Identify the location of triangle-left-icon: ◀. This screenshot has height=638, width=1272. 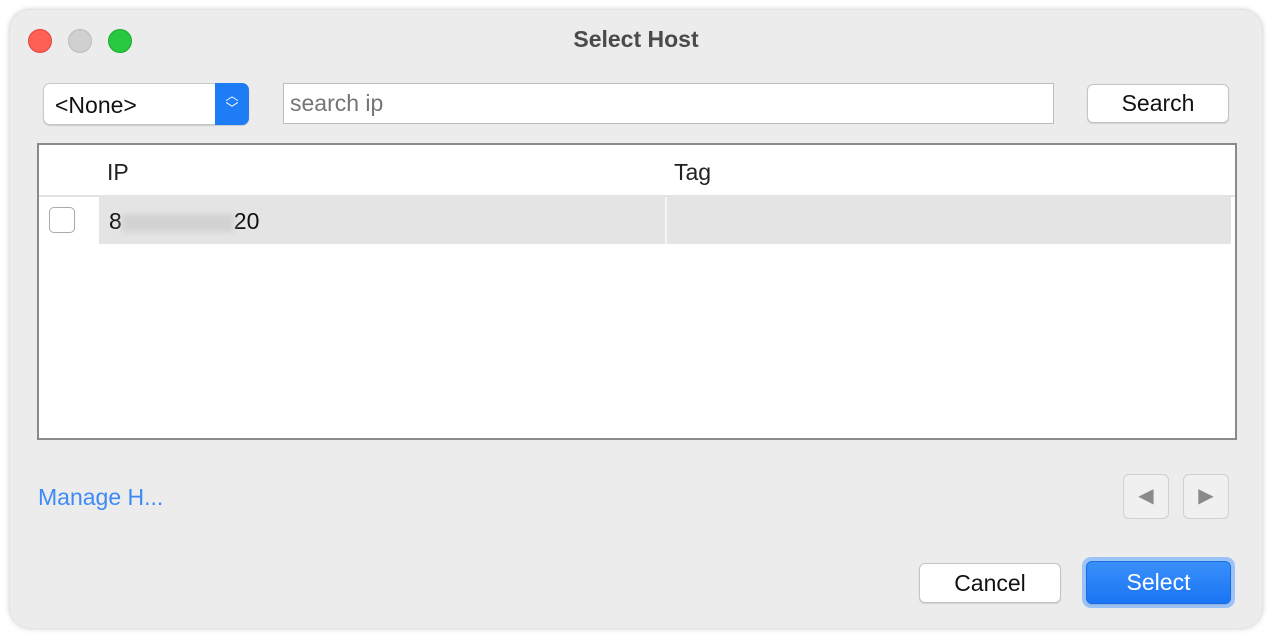
(1146, 496).